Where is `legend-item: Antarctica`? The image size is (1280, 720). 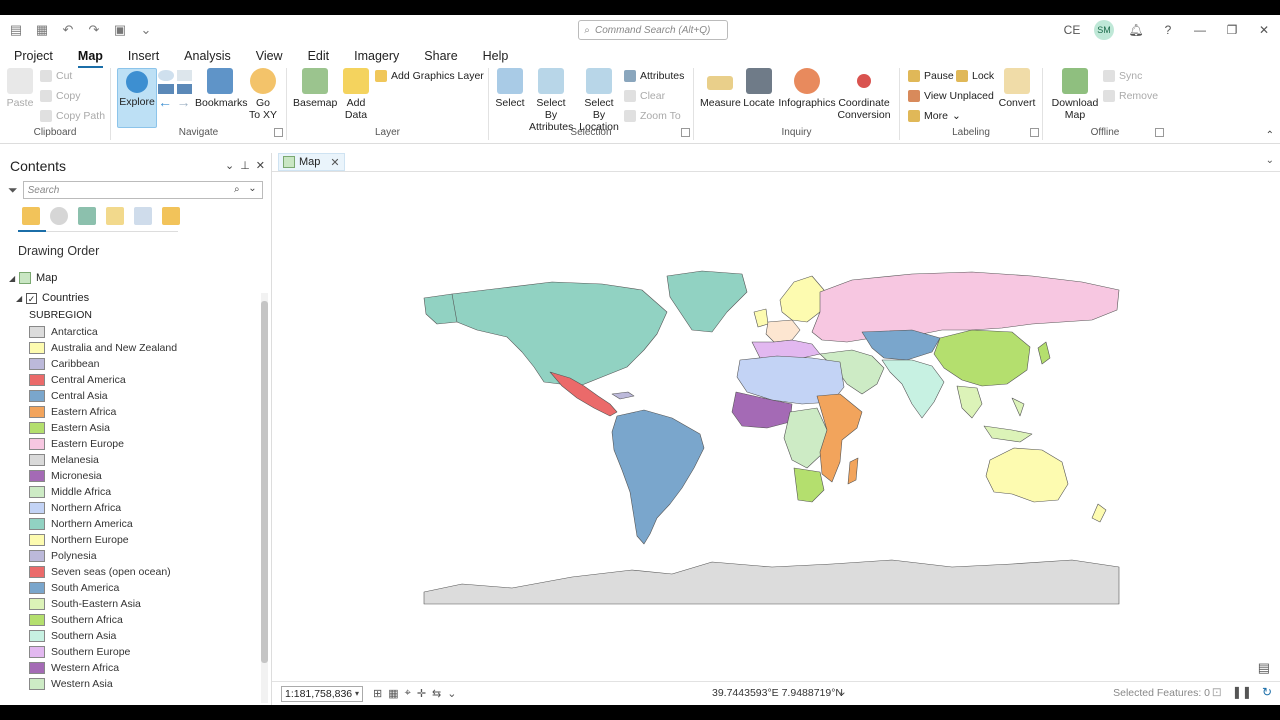 legend-item: Antarctica is located at coordinates (135, 332).